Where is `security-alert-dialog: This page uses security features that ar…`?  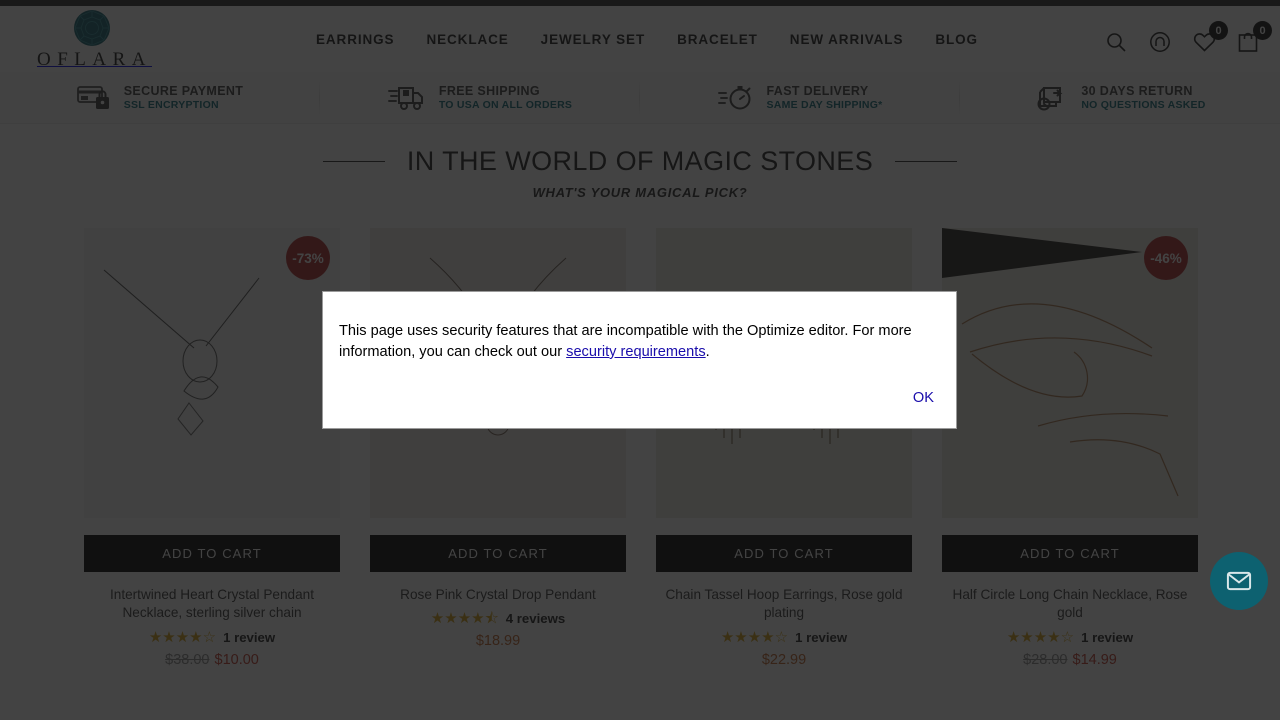 security-alert-dialog: This page uses security features that ar… is located at coordinates (639, 360).